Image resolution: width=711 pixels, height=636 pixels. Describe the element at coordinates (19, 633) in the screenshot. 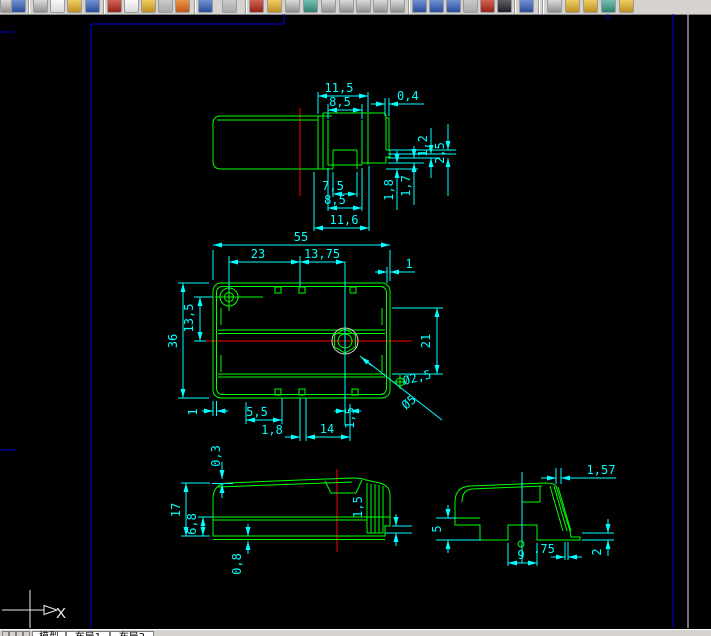

I see `tab-scroll-next-button` at that location.